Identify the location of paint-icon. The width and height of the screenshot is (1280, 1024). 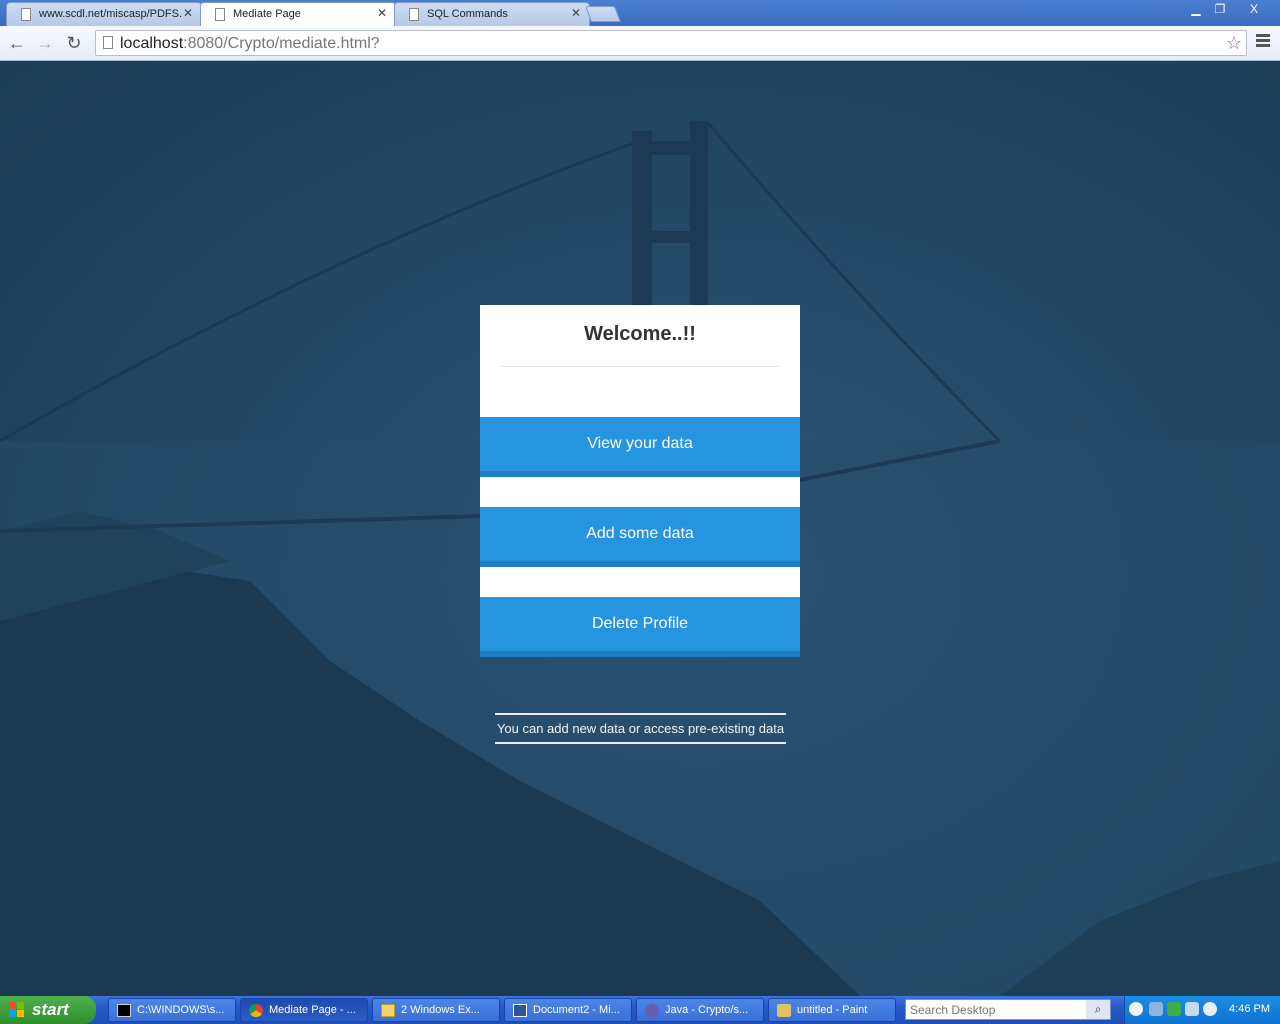
(784, 1010).